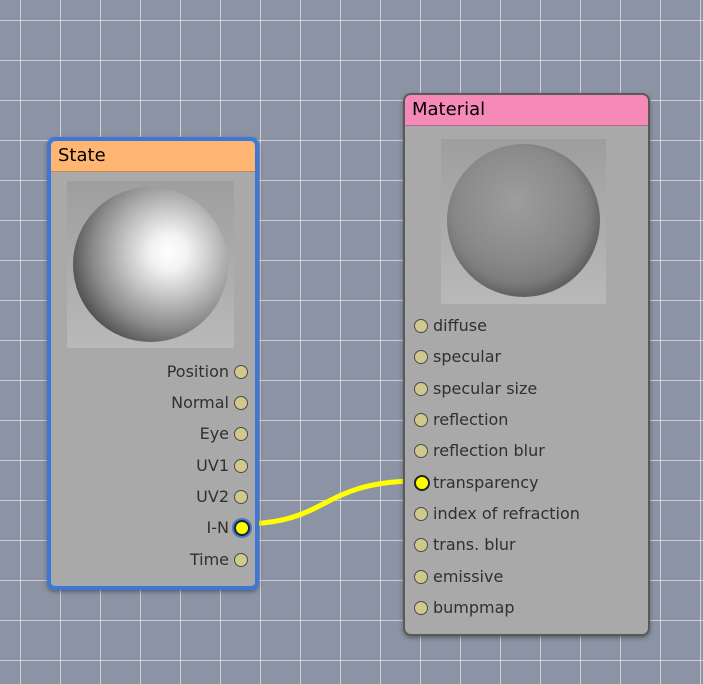 The width and height of the screenshot is (703, 684). I want to click on input-port-reflection-blur, so click(421, 451).